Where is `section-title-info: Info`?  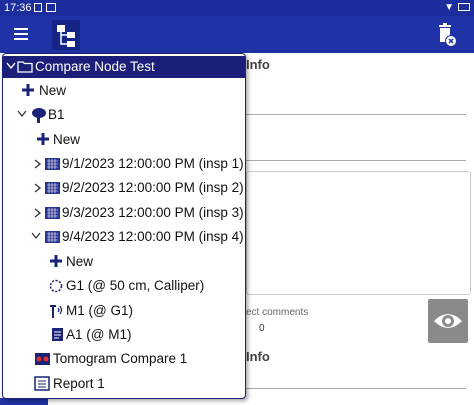 section-title-info: Info is located at coordinates (258, 64).